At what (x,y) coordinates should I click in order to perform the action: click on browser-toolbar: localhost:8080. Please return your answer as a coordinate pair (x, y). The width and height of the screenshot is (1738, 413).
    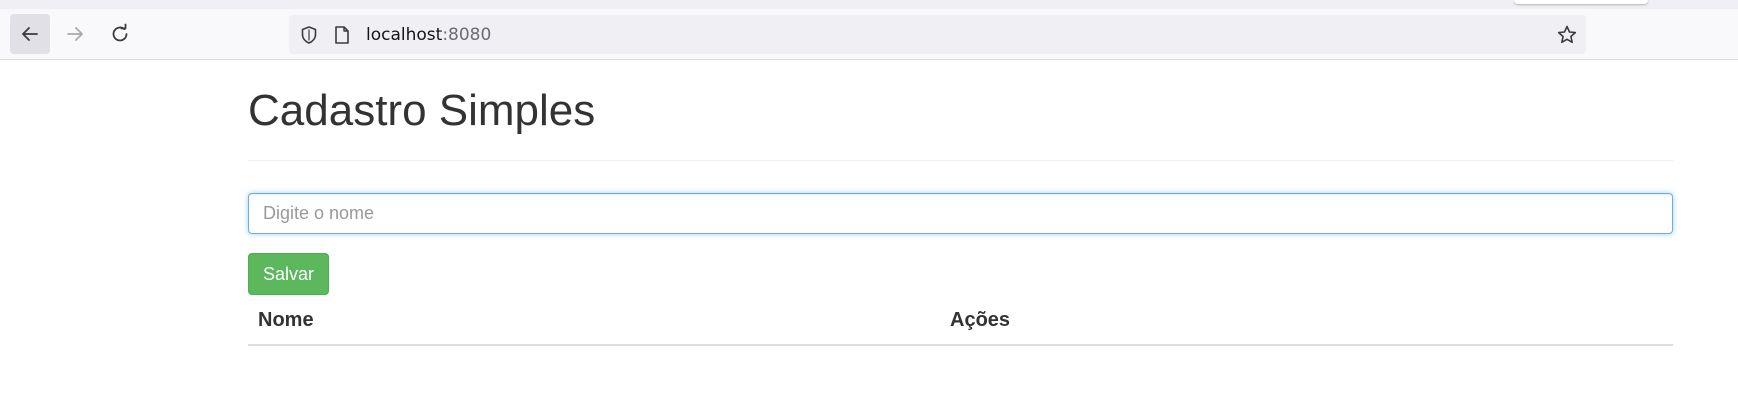
    Looking at the image, I should click on (869, 34).